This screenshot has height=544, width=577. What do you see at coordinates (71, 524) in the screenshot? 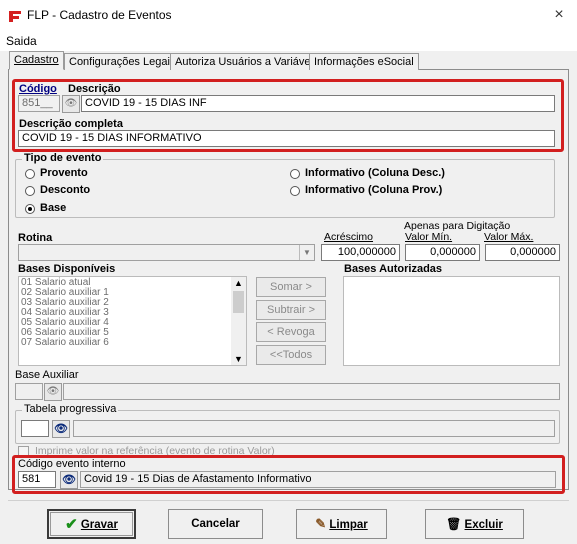
I see `check-icon: ✔` at bounding box center [71, 524].